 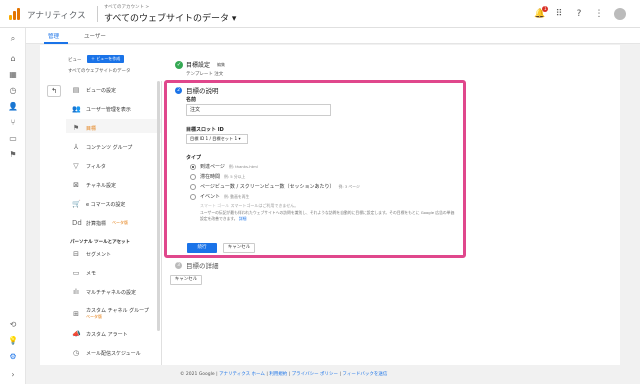 What do you see at coordinates (258, 110) in the screenshot?
I see `goal-name-input: 注文` at bounding box center [258, 110].